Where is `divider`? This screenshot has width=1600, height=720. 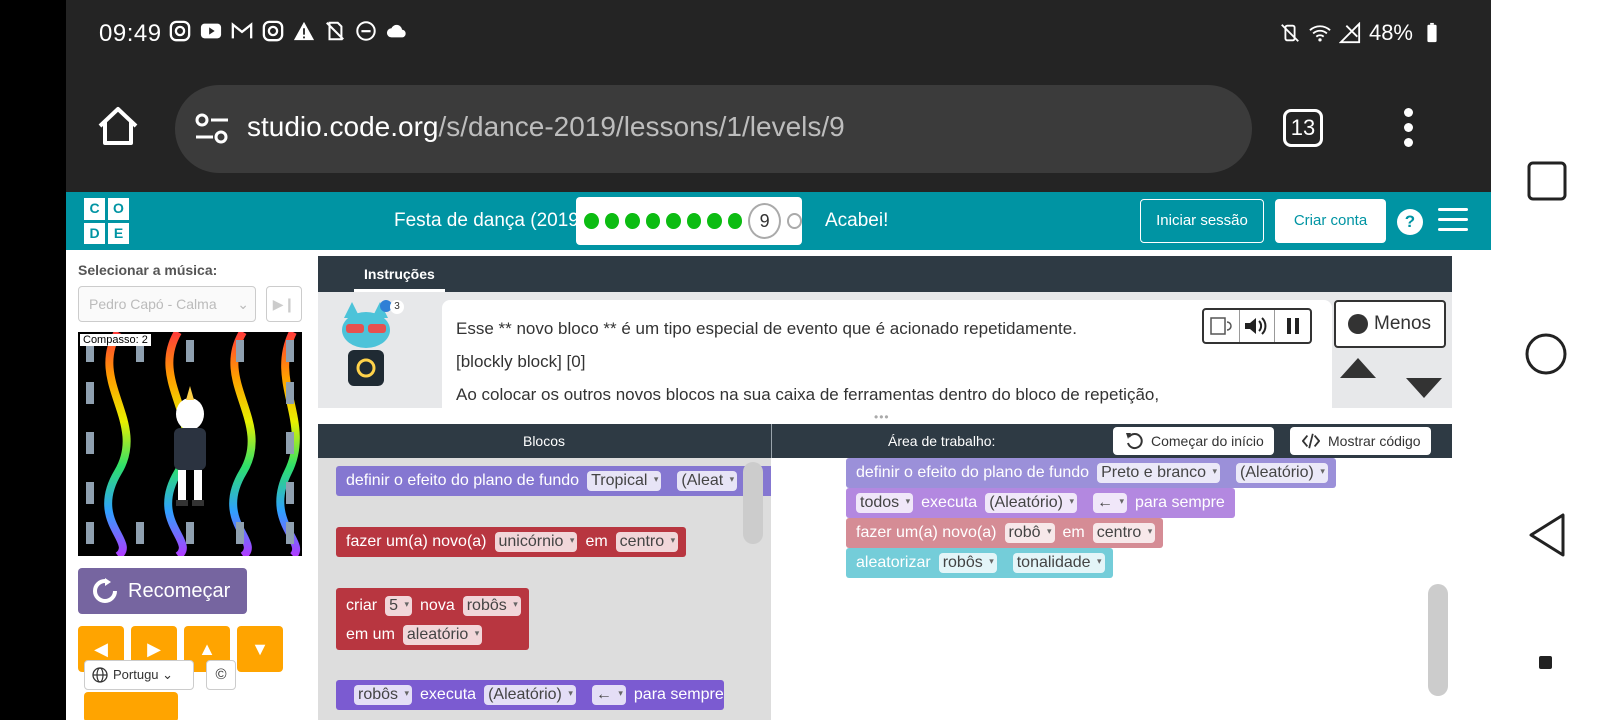 divider is located at coordinates (771, 441).